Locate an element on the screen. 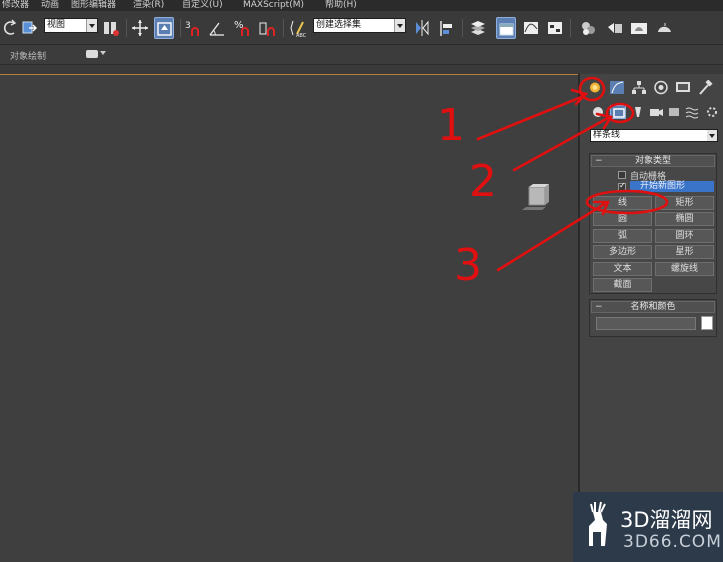  auto-grid-checkbox is located at coordinates (622, 175).